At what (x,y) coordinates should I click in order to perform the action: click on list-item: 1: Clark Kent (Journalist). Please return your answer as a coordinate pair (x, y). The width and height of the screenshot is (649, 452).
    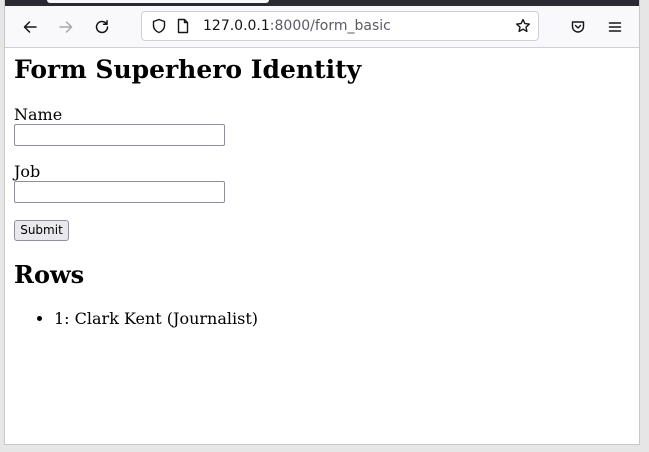
    Looking at the image, I should click on (156, 319).